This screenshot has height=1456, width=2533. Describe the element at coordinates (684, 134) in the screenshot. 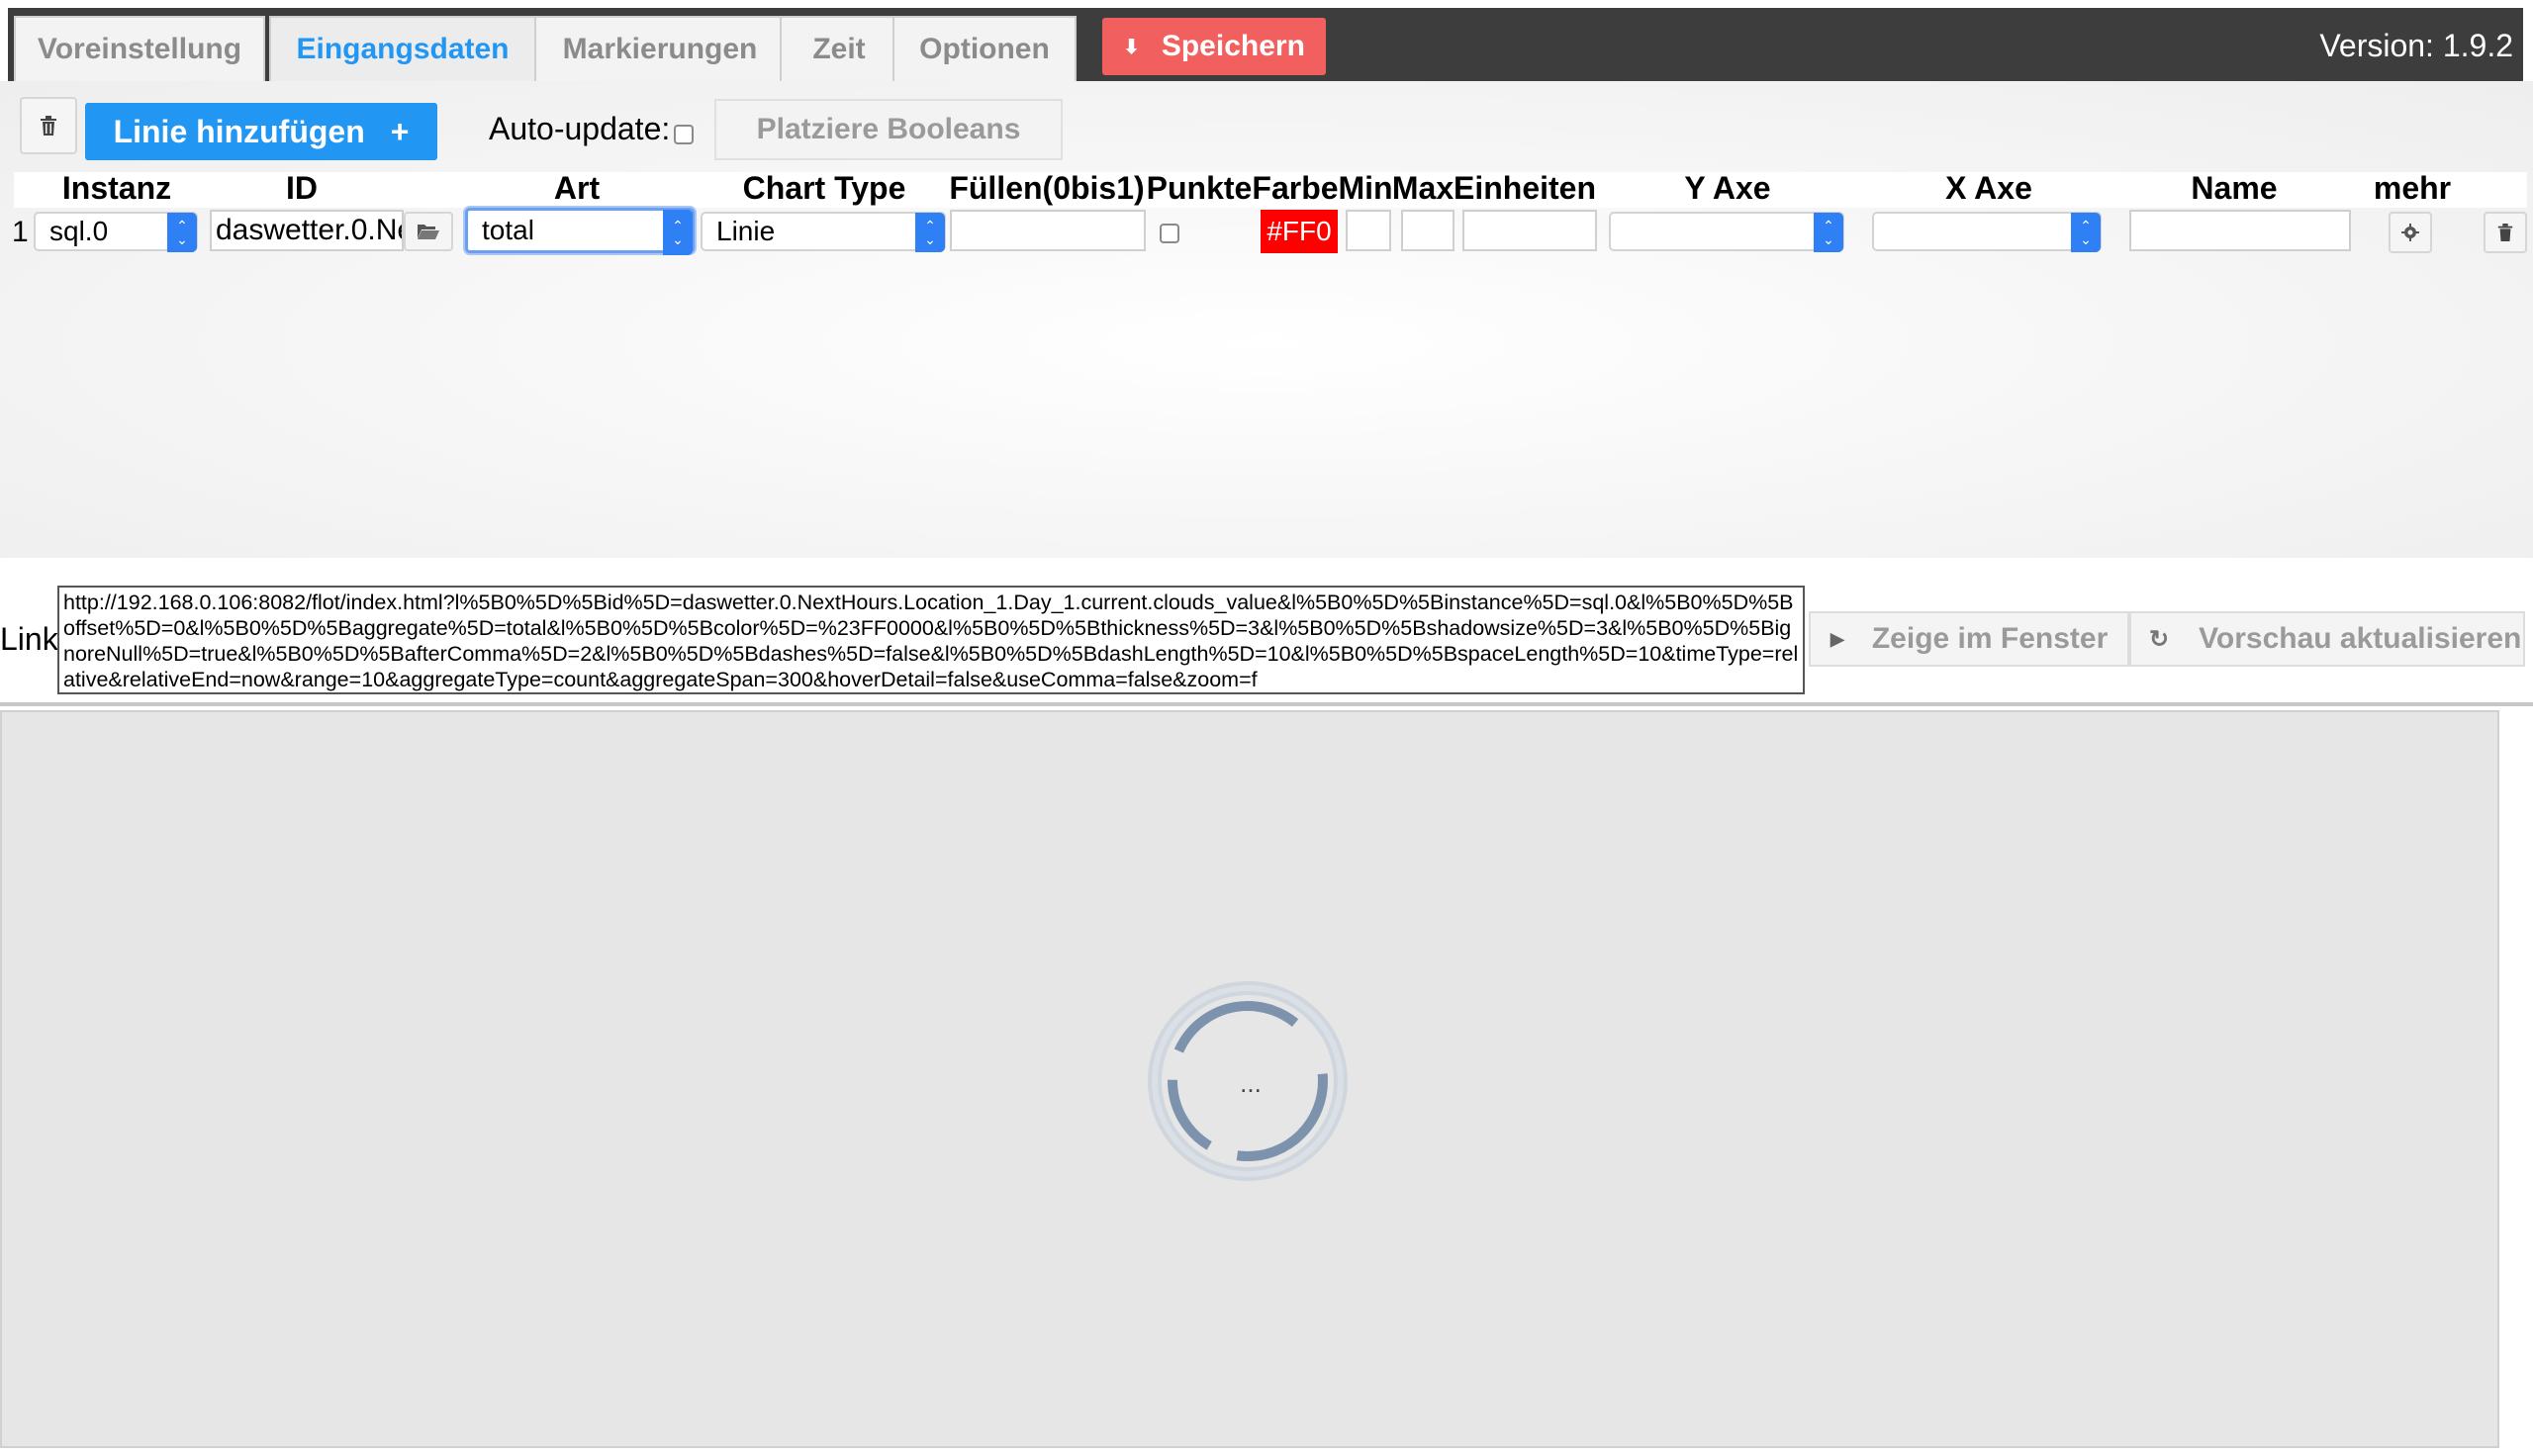

I see `auto-update-checkbox` at that location.